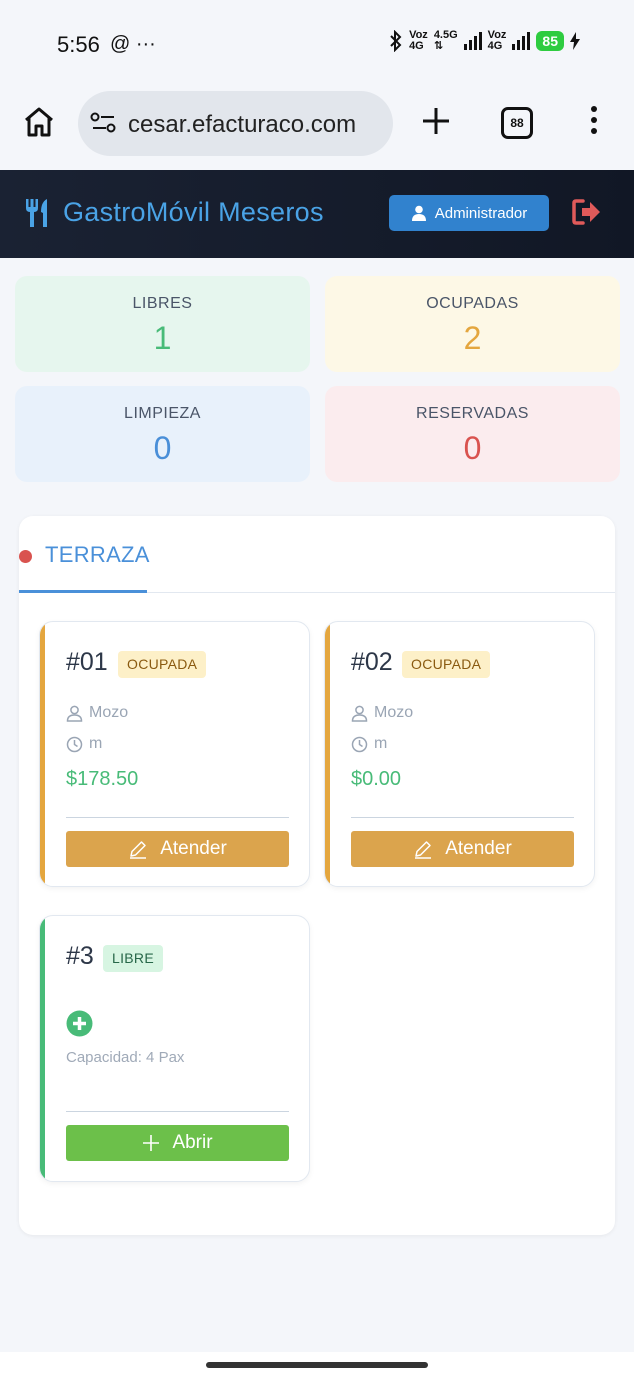 This screenshot has width=634, height=1378. What do you see at coordinates (242, 124) in the screenshot?
I see `url-text: cesar.efacturaco.com` at bounding box center [242, 124].